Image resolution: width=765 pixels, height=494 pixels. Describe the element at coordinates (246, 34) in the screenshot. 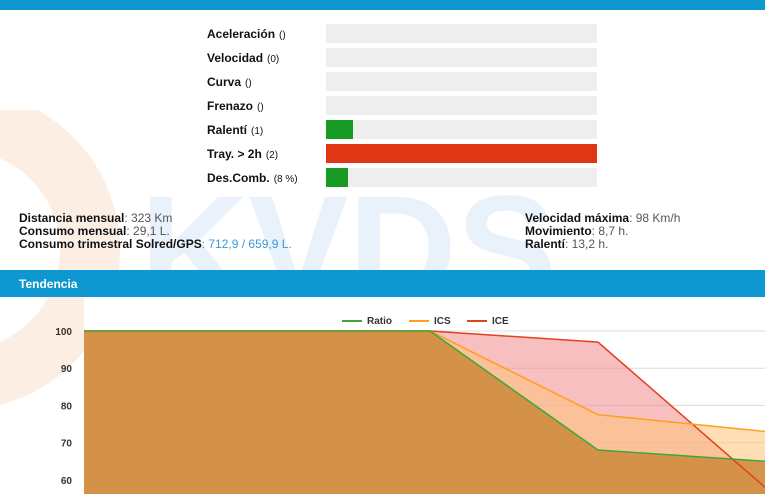

I see `metric-label-aceleracion: Aceleración()` at that location.